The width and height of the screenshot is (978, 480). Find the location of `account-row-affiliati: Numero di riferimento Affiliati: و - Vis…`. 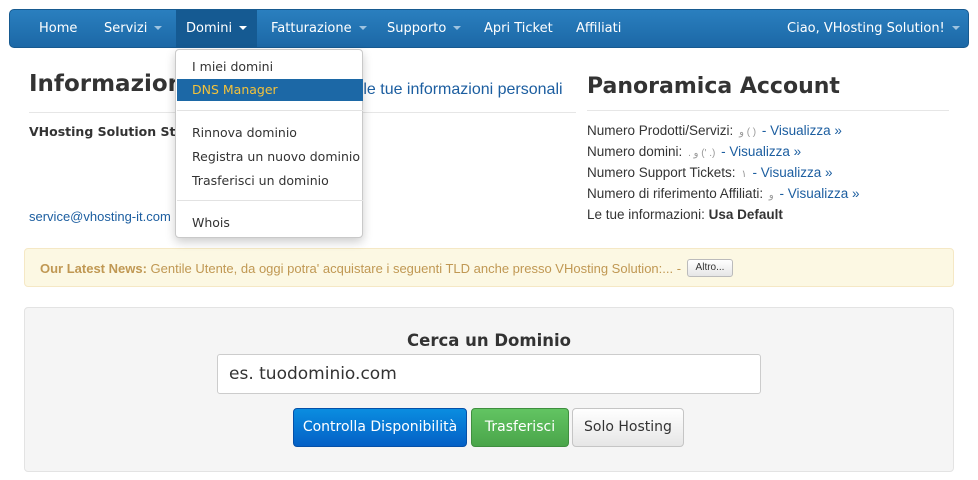

account-row-affiliati: Numero di riferimento Affiliati: و - Vis… is located at coordinates (723, 193).